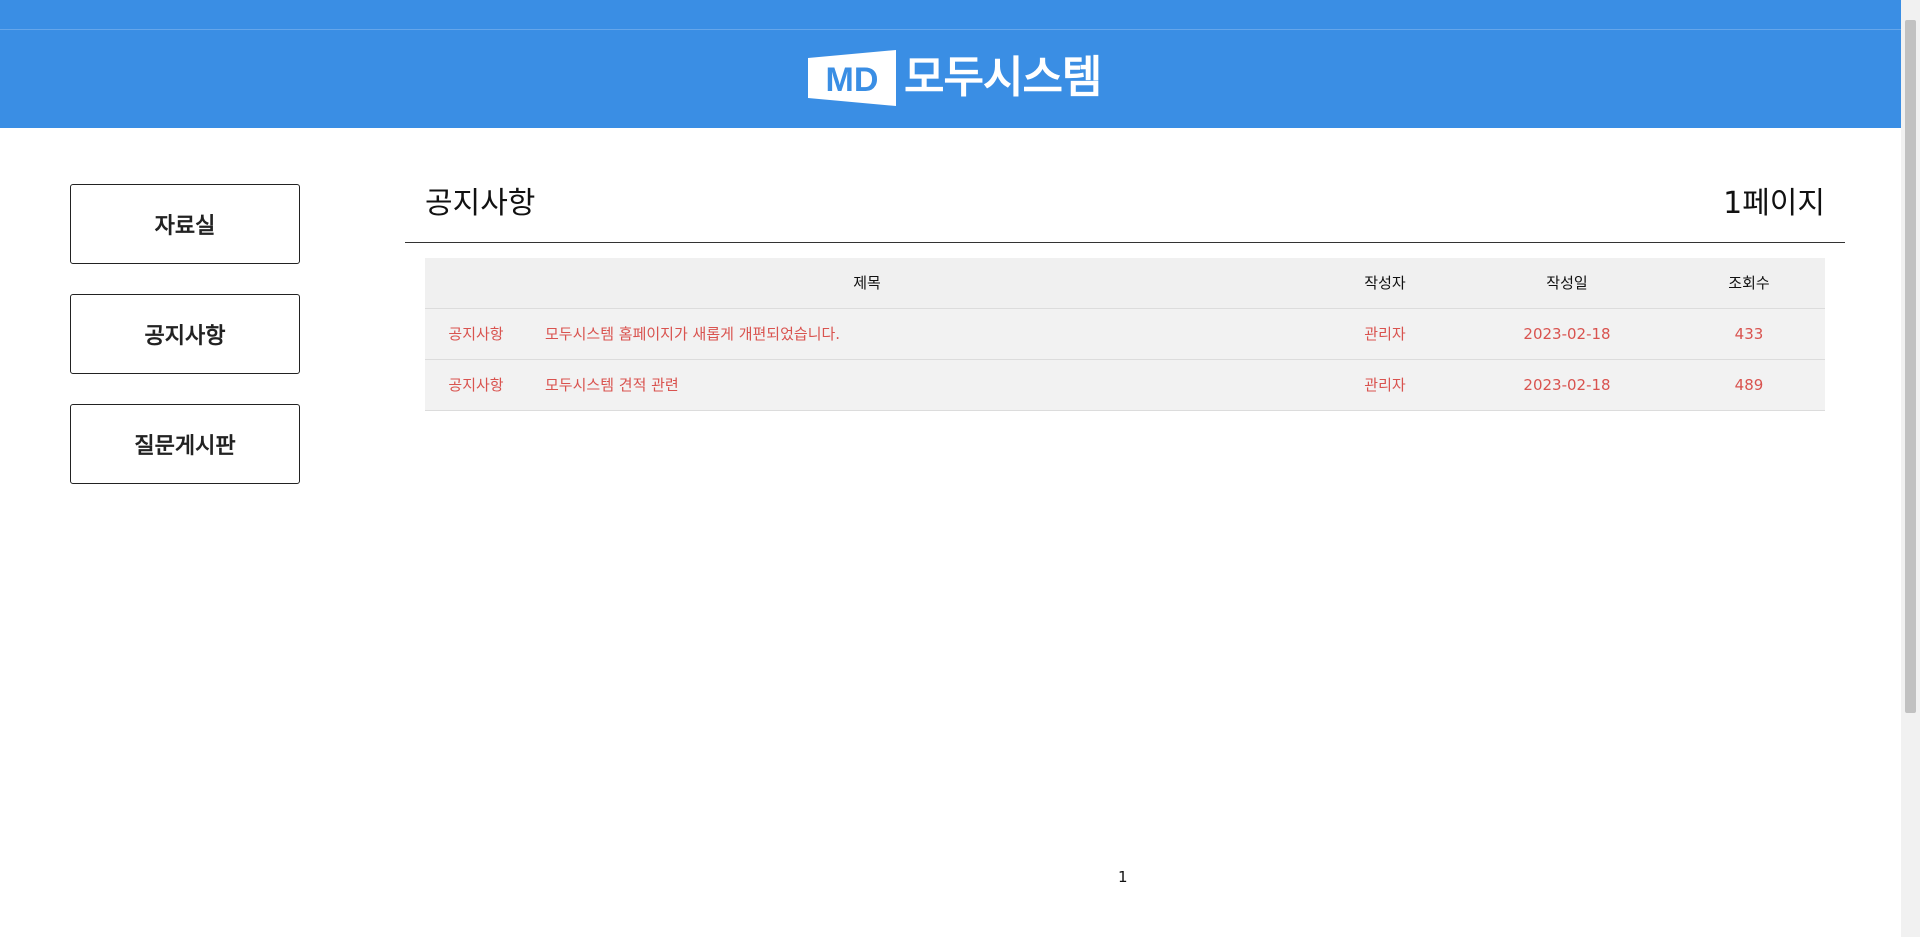 This screenshot has height=937, width=1920. I want to click on post-views: 489, so click(1749, 384).